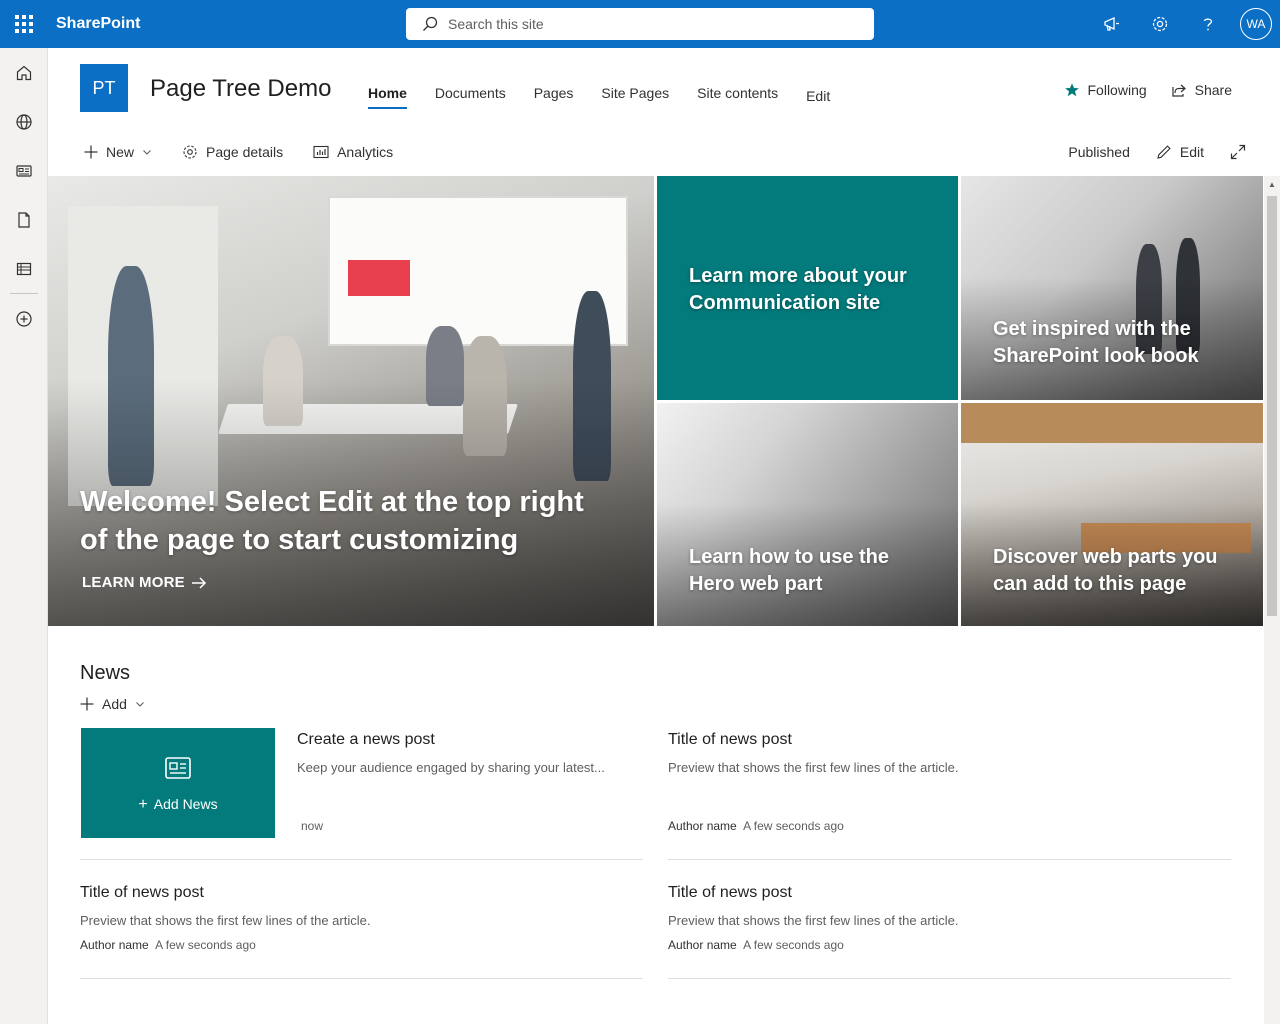  Describe the element at coordinates (198, 582) in the screenshot. I see `arrow-right-icon` at that location.